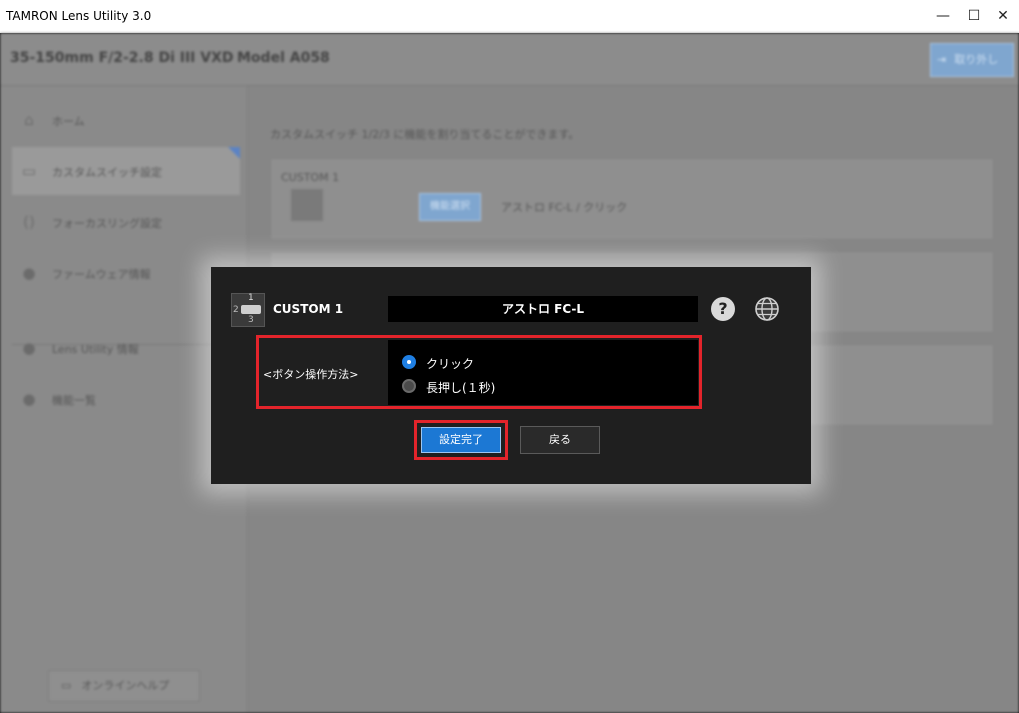 This screenshot has width=1019, height=713. Describe the element at coordinates (29, 399) in the screenshot. I see `list-icon: ●` at that location.